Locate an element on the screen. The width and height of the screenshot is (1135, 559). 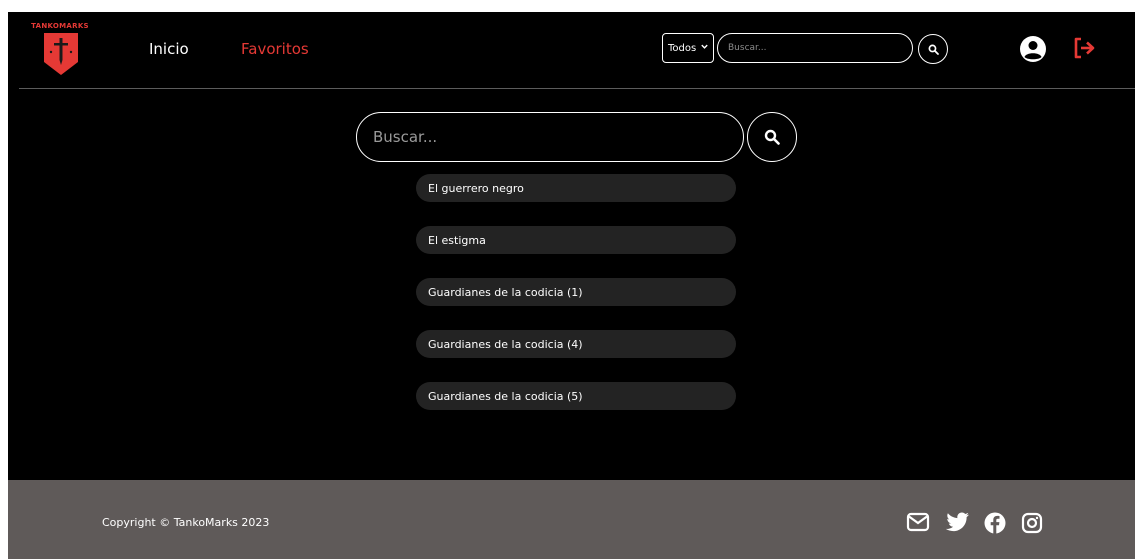
filter-selected-value: Todos is located at coordinates (682, 48).